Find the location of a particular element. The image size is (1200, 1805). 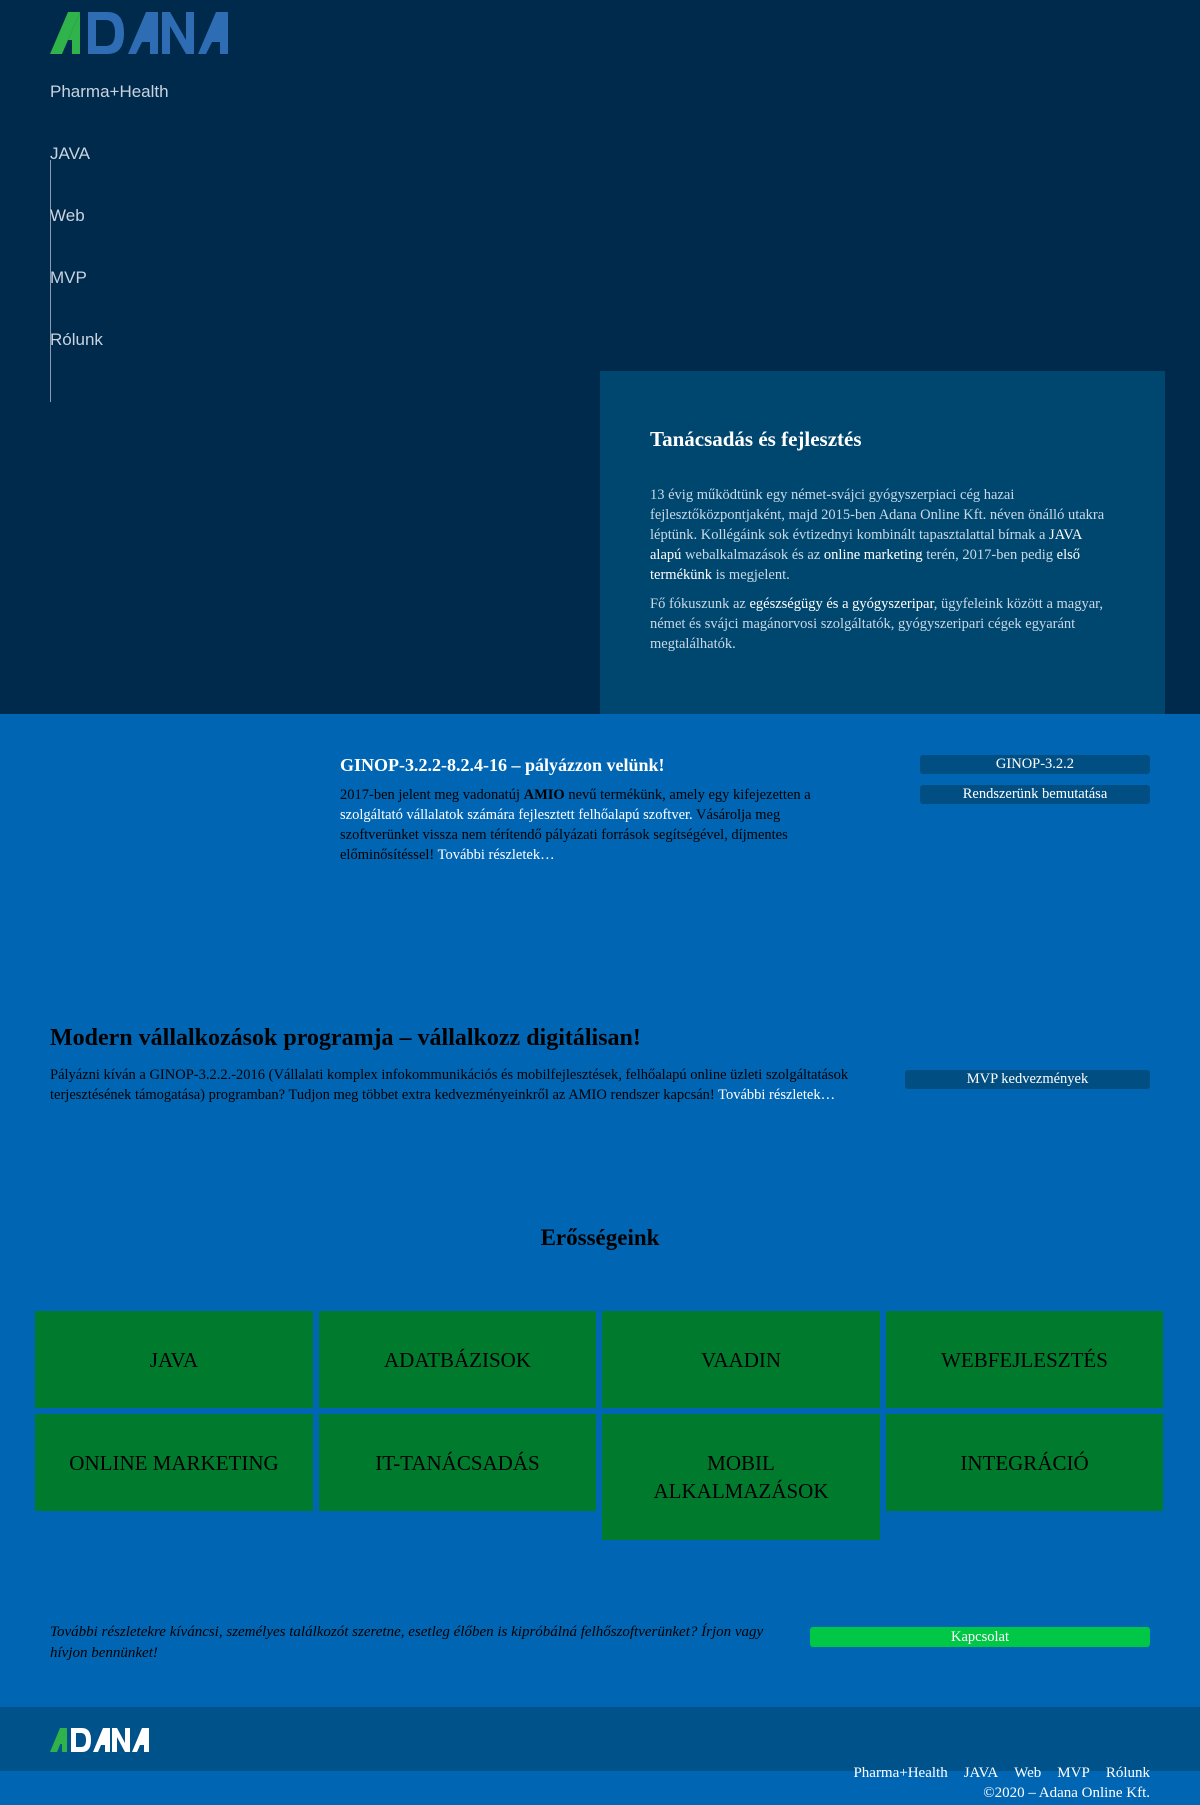

healthcare-link: egészségügy és a gyógyszeripar is located at coordinates (841, 604).